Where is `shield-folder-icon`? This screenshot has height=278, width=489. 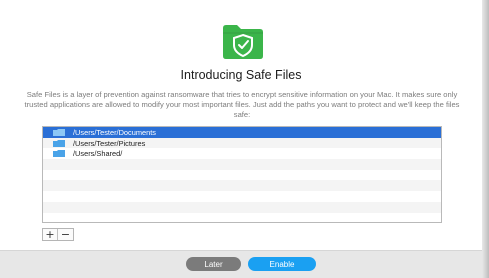
shield-folder-icon is located at coordinates (243, 41).